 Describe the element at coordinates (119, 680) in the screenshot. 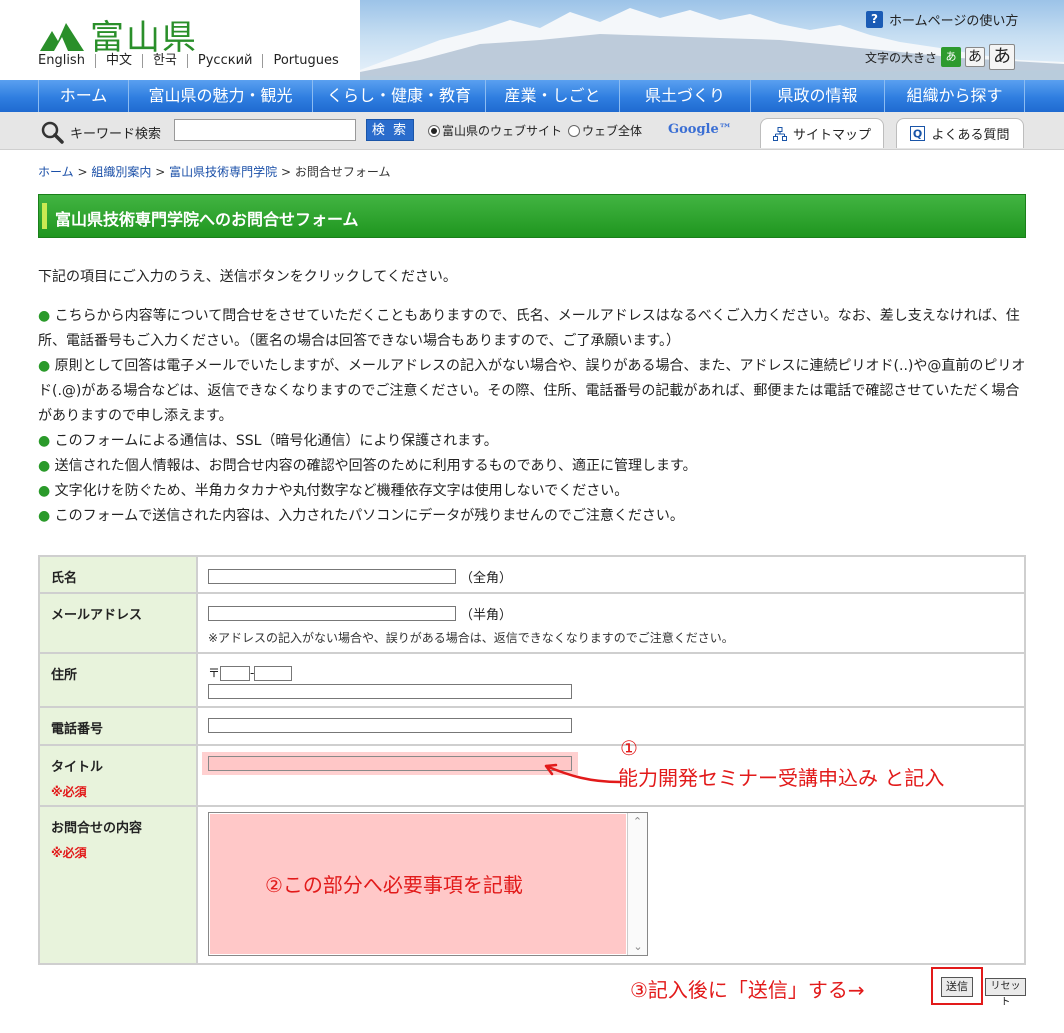

I see `address-label: 住所` at that location.